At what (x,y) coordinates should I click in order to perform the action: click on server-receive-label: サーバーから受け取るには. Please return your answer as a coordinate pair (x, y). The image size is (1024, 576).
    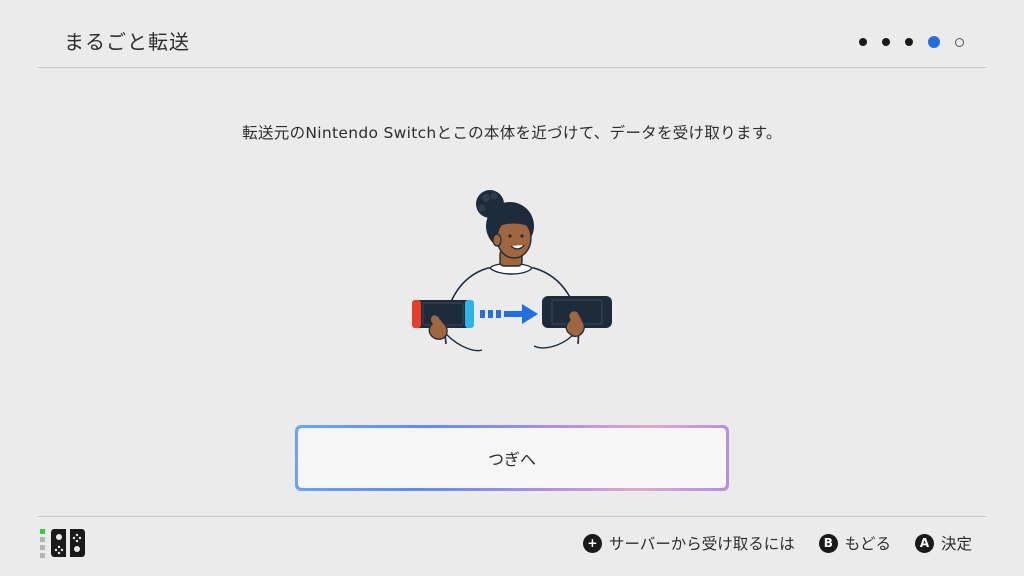
    Looking at the image, I should click on (701, 544).